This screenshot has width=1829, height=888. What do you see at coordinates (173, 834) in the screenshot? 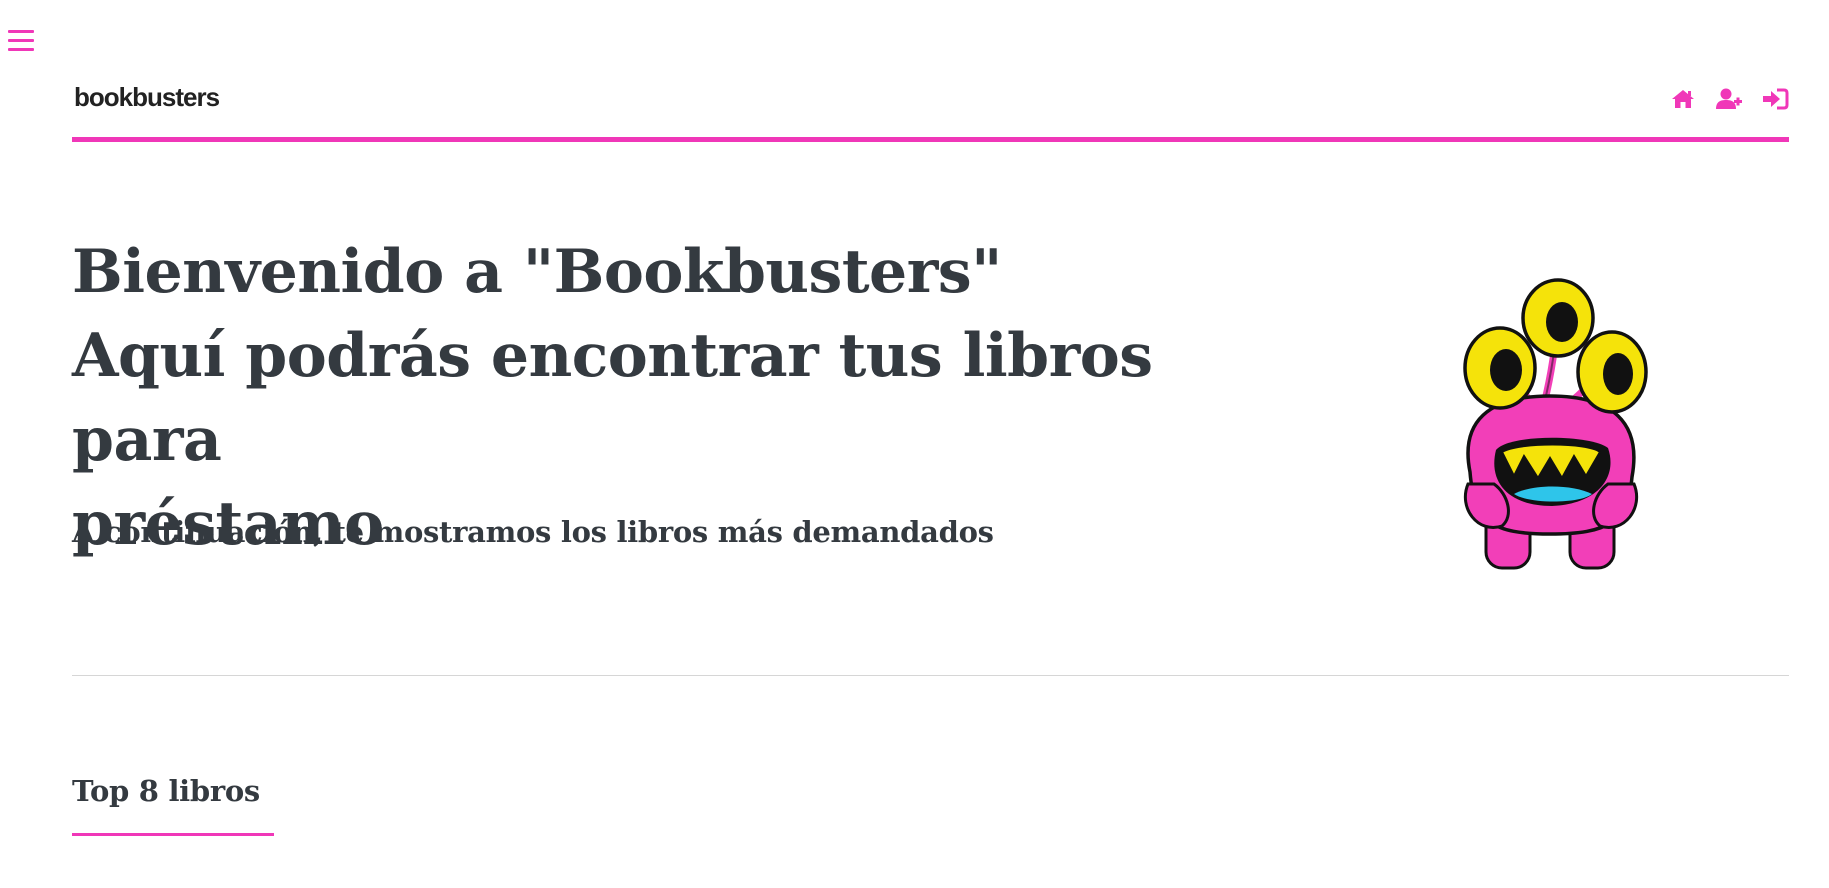
I see `heading-underline` at bounding box center [173, 834].